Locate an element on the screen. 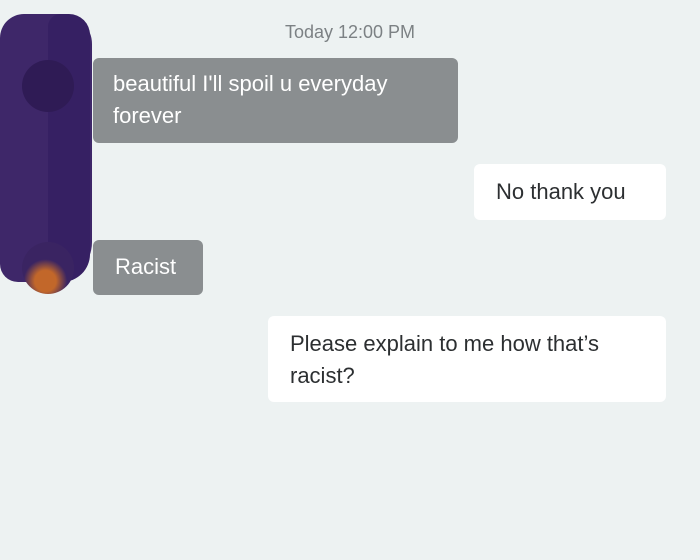 The height and width of the screenshot is (560, 700). incoming-message-bubble: Racist is located at coordinates (148, 267).